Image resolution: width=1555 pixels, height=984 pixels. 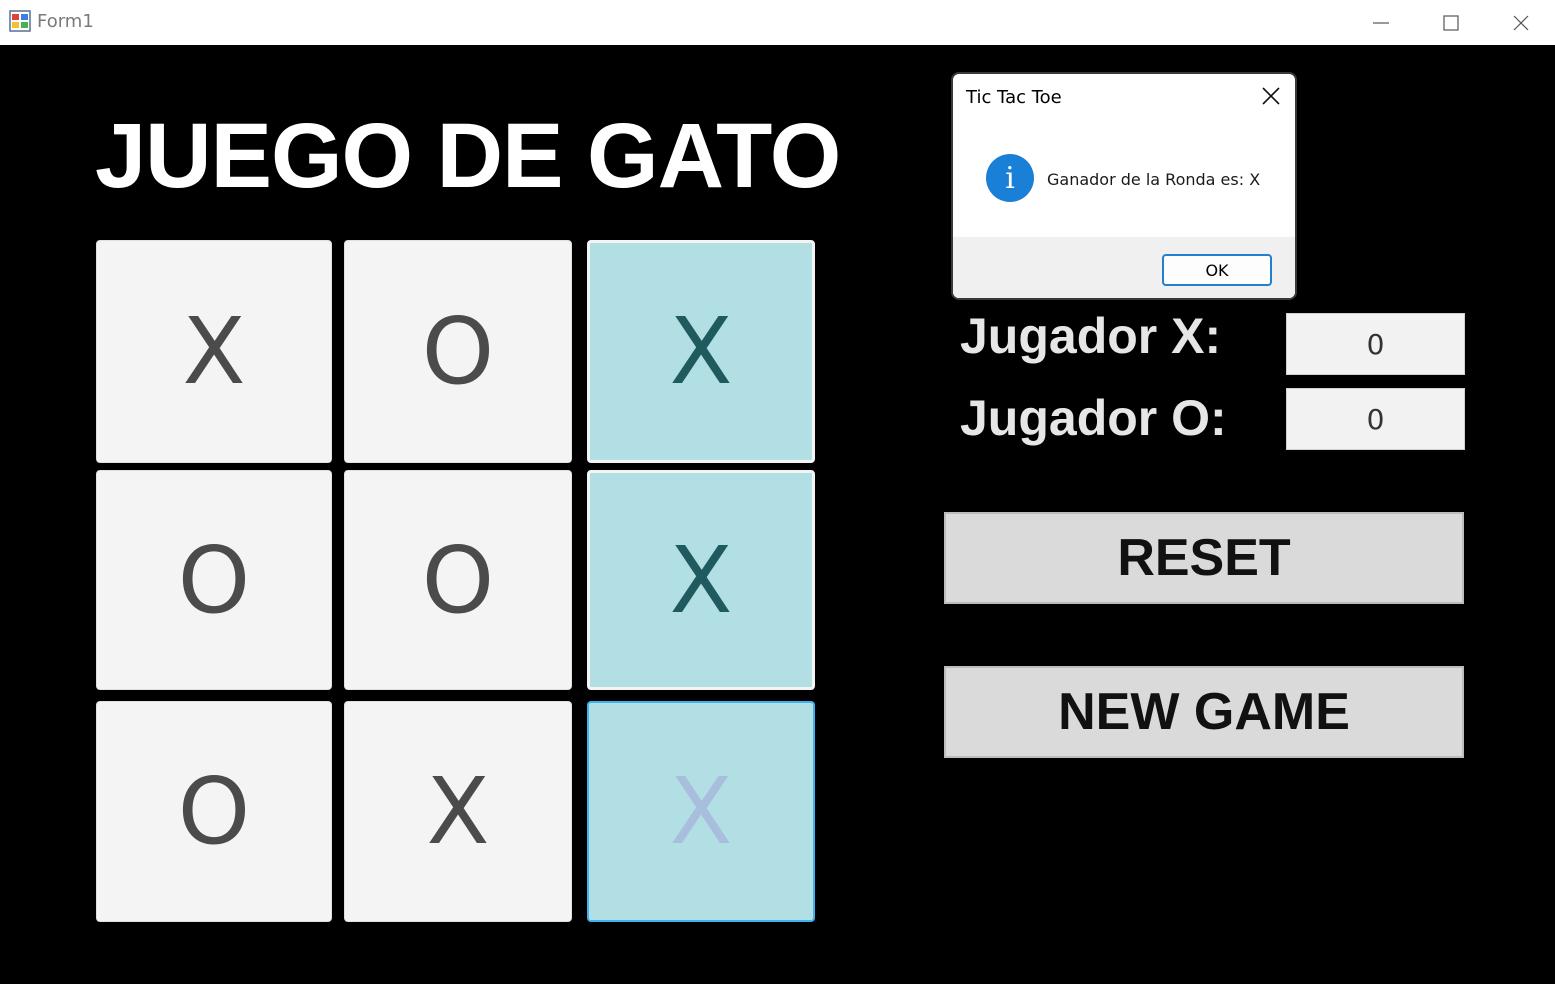 I want to click on board-cell-3-2: X, so click(x=458, y=811).